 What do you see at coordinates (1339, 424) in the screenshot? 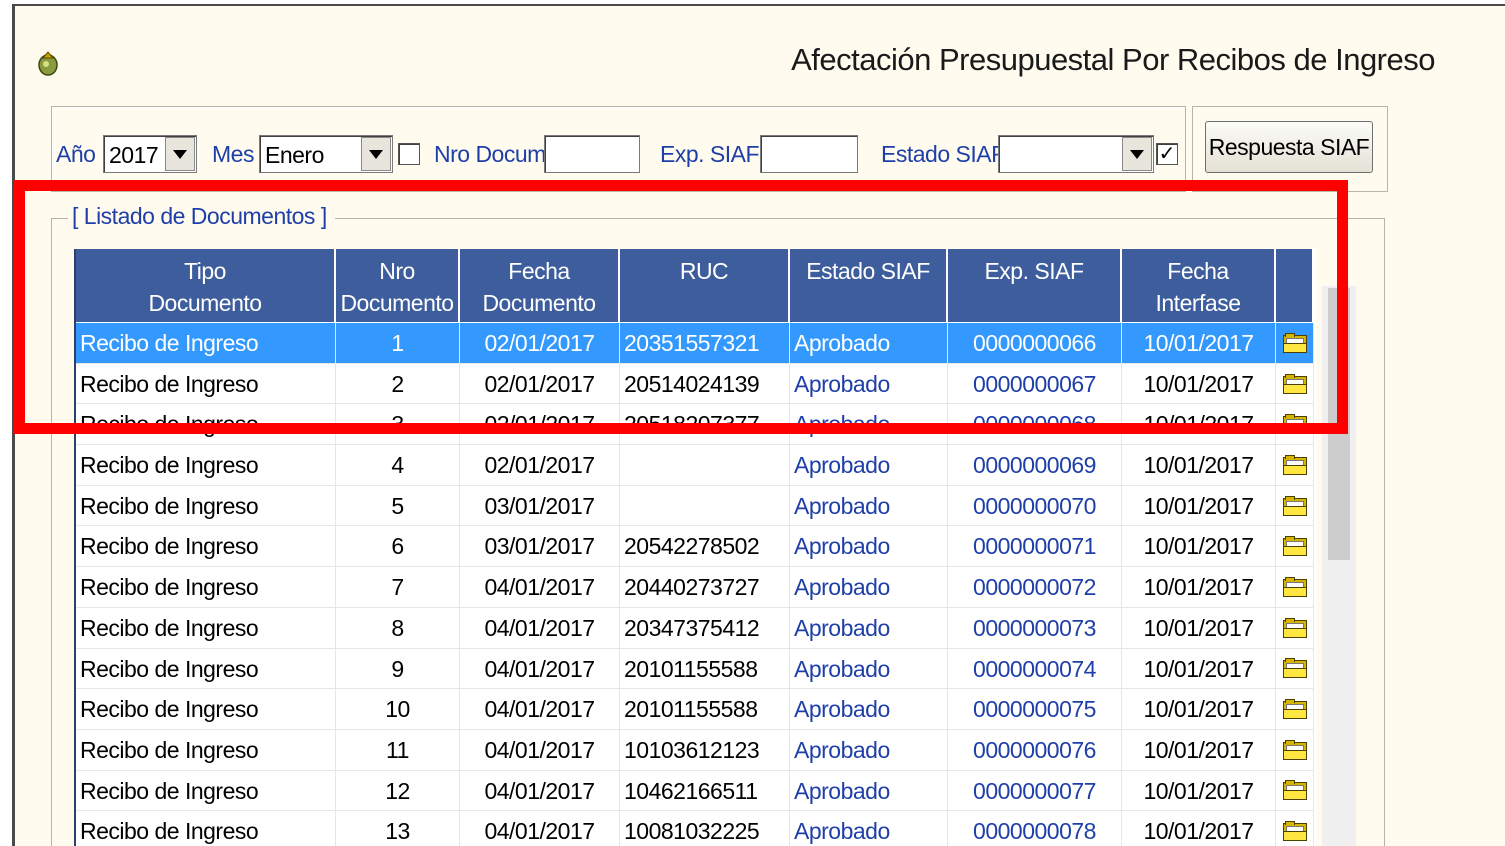
I see `scrollbar-thumb` at bounding box center [1339, 424].